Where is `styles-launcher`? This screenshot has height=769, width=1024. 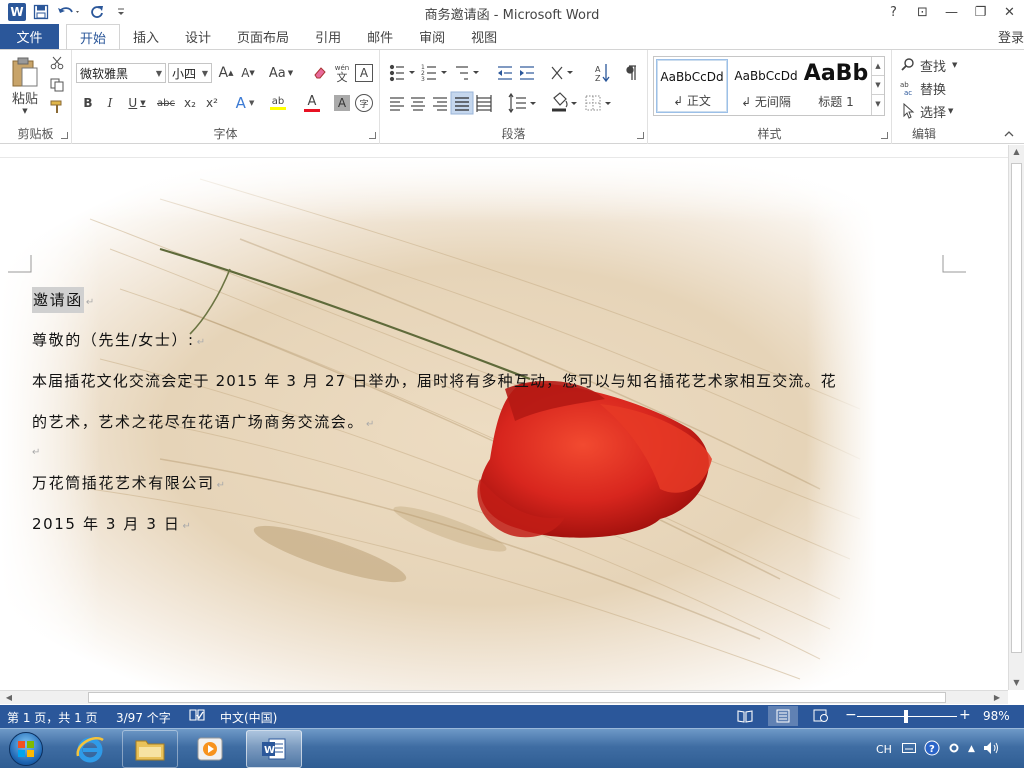 styles-launcher is located at coordinates (884, 135).